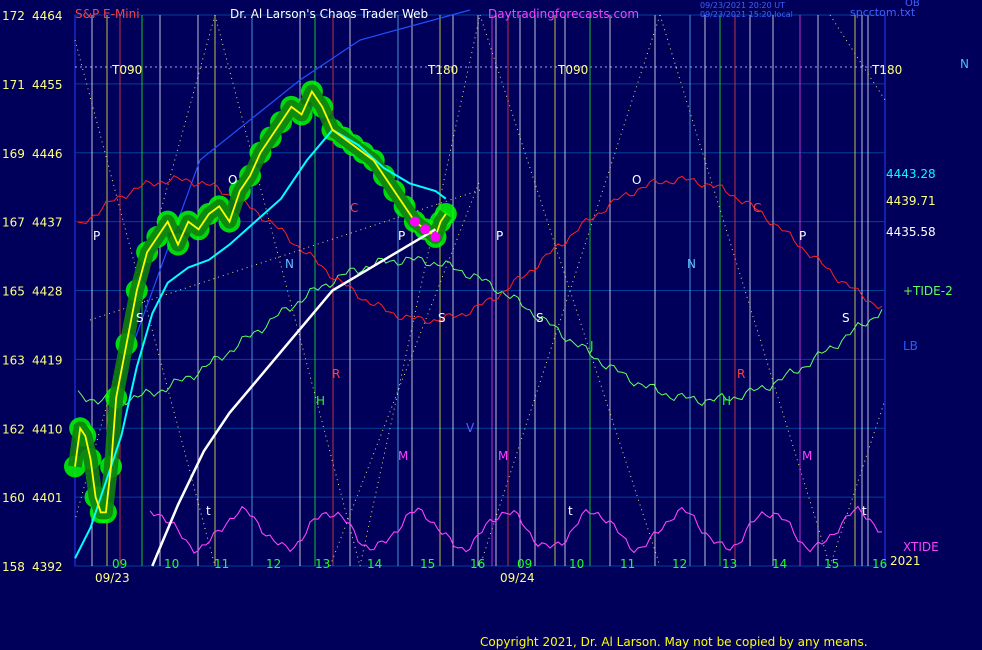 Image resolution: width=982 pixels, height=650 pixels. Describe the element at coordinates (13, 154) in the screenshot. I see `y-tick-index: 169` at that location.